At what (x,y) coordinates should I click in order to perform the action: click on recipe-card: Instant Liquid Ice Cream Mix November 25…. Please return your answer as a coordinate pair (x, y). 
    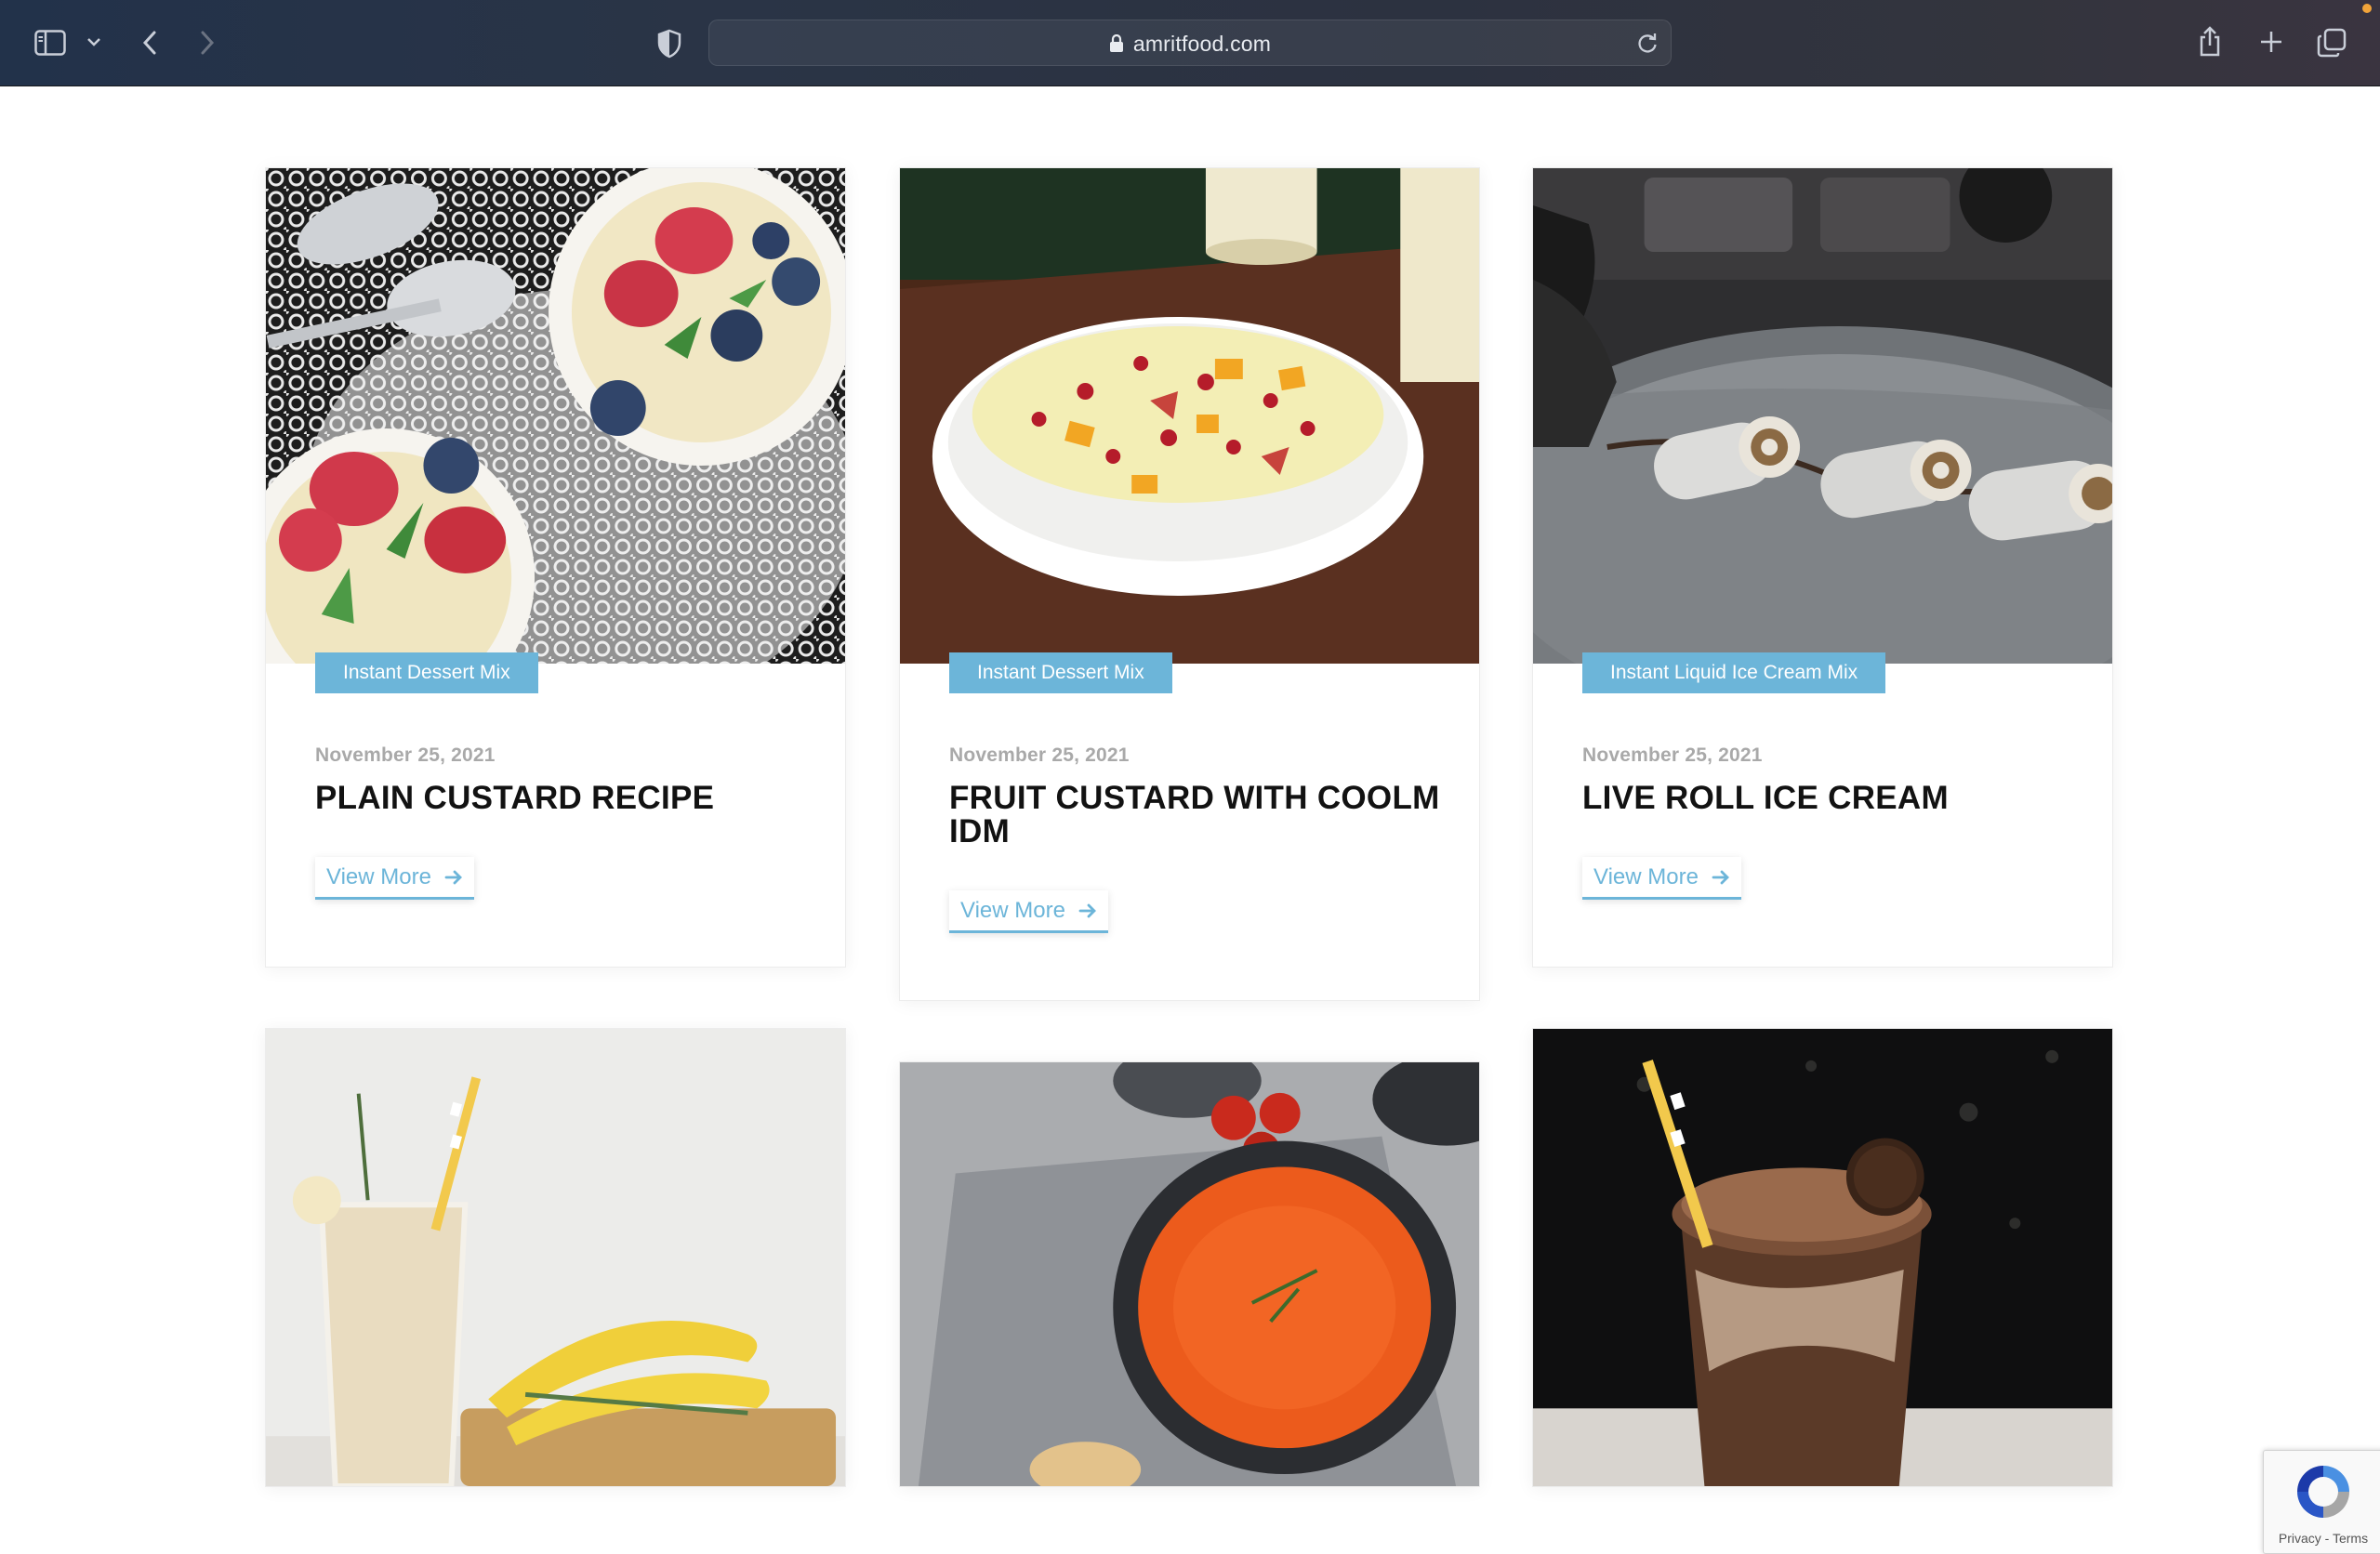
    Looking at the image, I should click on (1822, 567).